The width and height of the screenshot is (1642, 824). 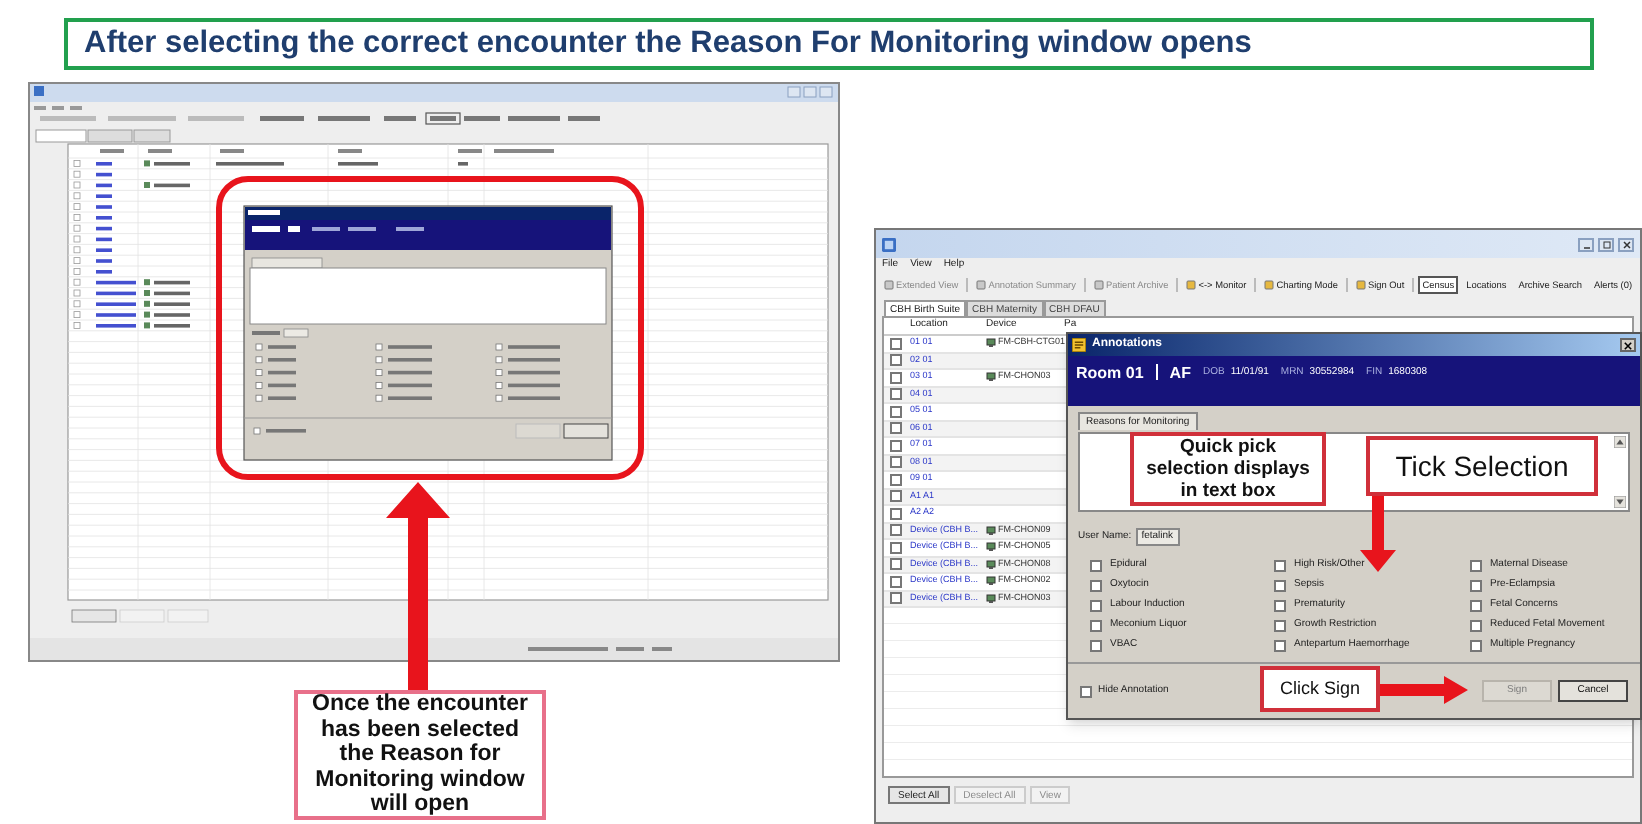 I want to click on note-icon, so click(x=1079, y=345).